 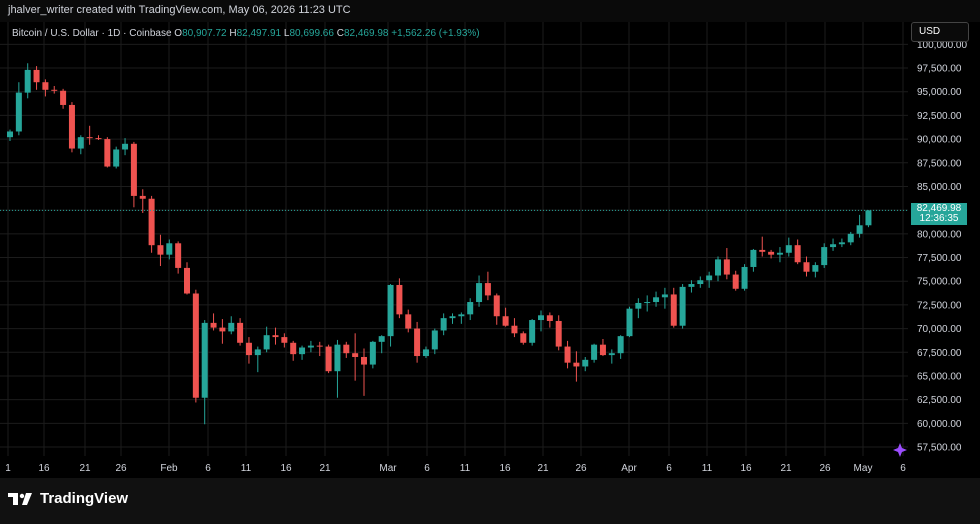 What do you see at coordinates (581, 468) in the screenshot?
I see `x-tick-label: 26` at bounding box center [581, 468].